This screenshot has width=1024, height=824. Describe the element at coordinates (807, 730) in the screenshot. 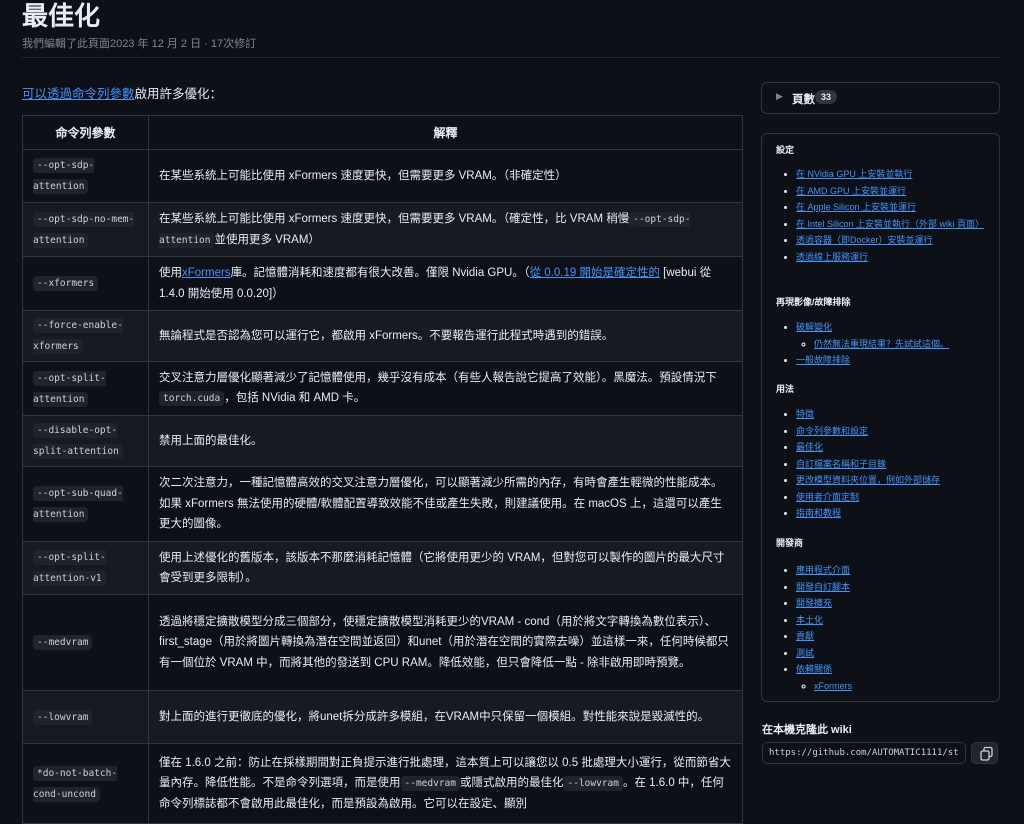

I see `clone-wiki-title: 在本機克隆此 wiki` at that location.